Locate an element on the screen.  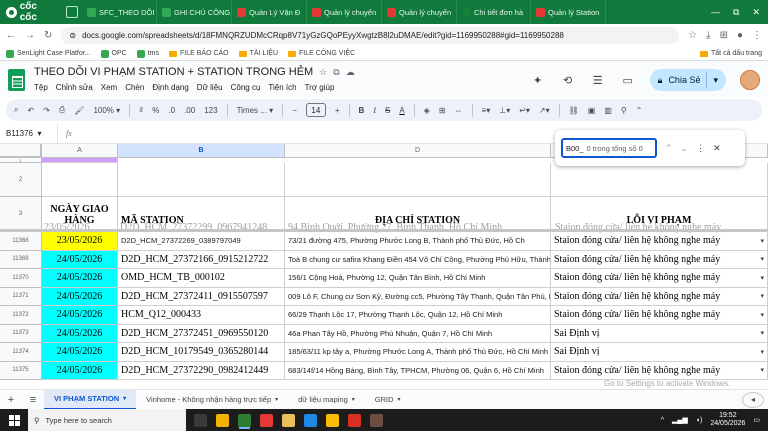
bookmark-item: TÀI LIỆU is located at coordinates (258, 54).